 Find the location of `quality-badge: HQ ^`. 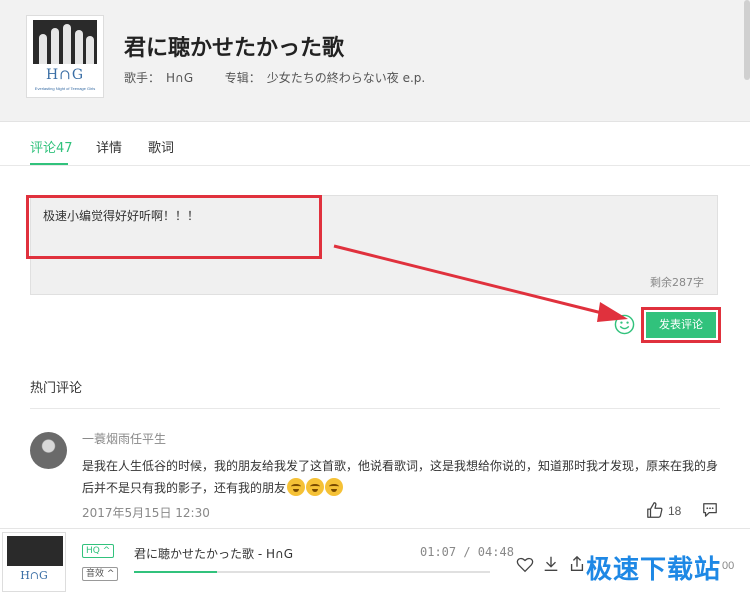

quality-badge: HQ ^ is located at coordinates (98, 551).